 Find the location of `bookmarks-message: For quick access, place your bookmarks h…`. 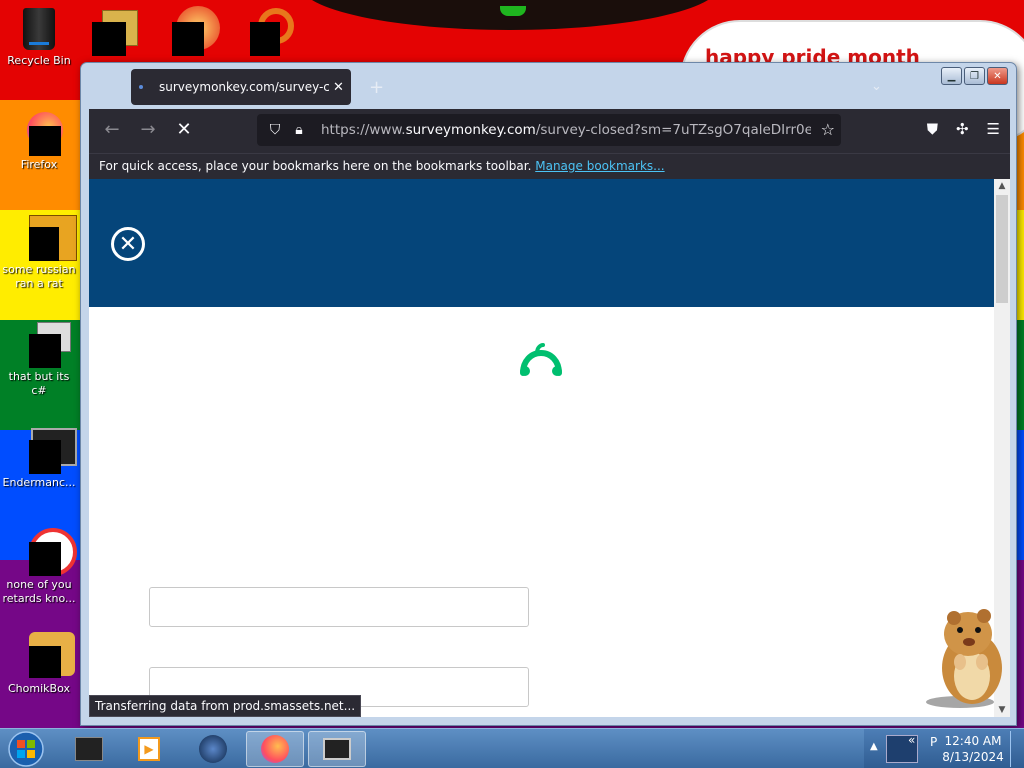

bookmarks-message: For quick access, place your bookmarks h… is located at coordinates (315, 166).